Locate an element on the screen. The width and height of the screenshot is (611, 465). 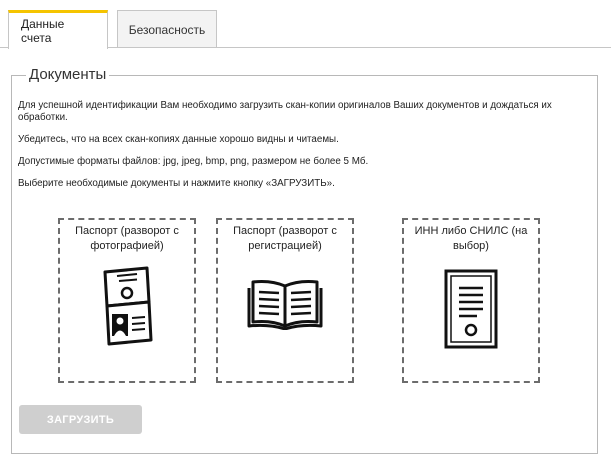
passport-registration-upload: Паспорт (разворот с регистрацией) is located at coordinates (285, 300).